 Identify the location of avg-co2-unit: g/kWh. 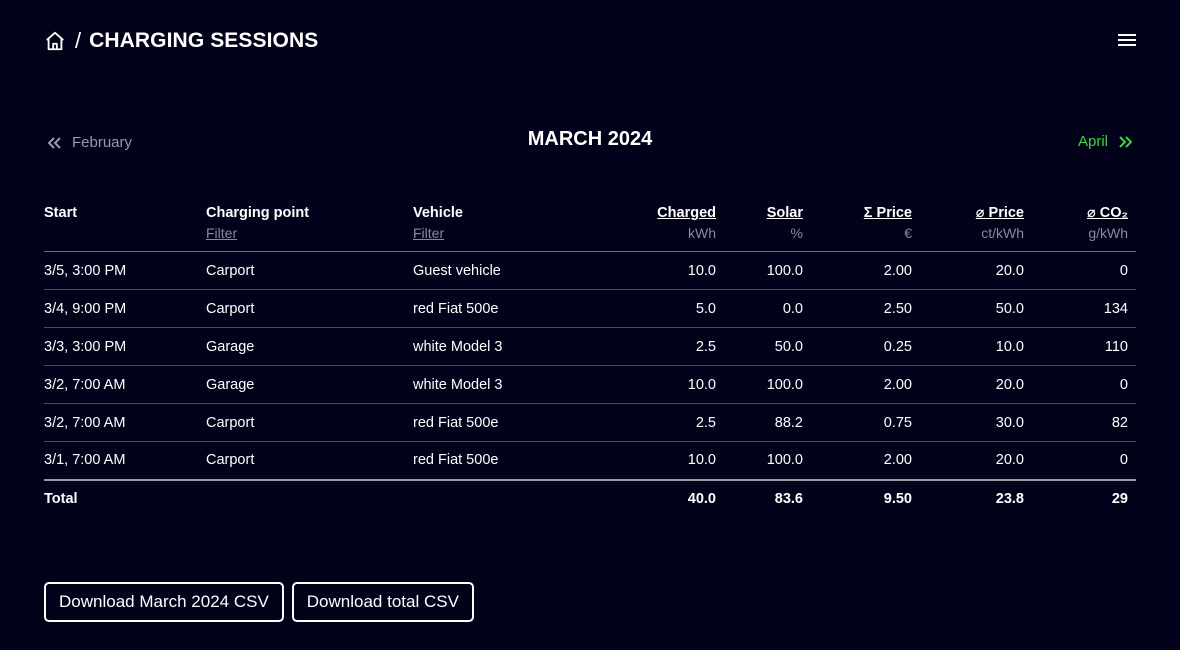
(1108, 233).